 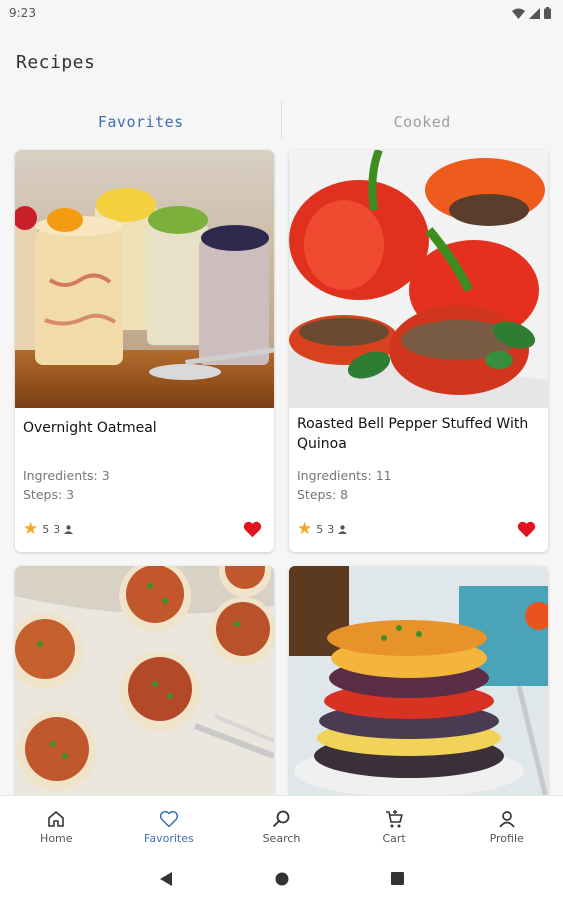 I want to click on recents-button, so click(x=398, y=879).